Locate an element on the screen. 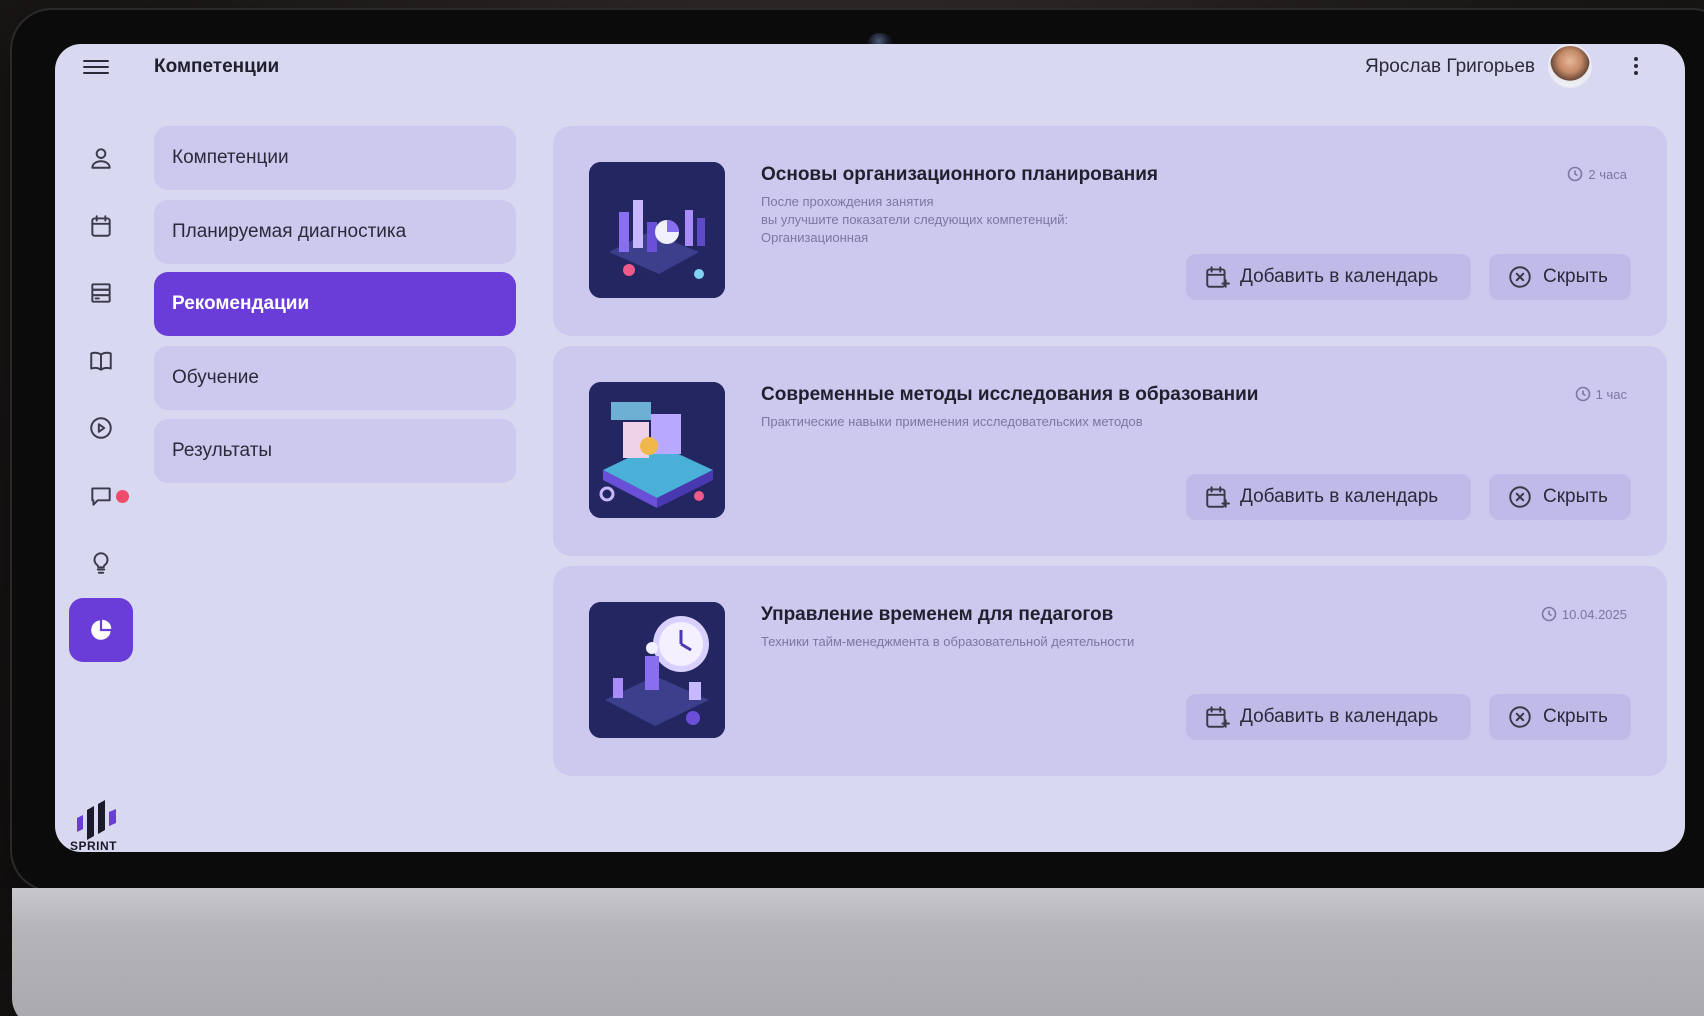 The height and width of the screenshot is (1016, 1704). rail-item-library is located at coordinates (101, 361).